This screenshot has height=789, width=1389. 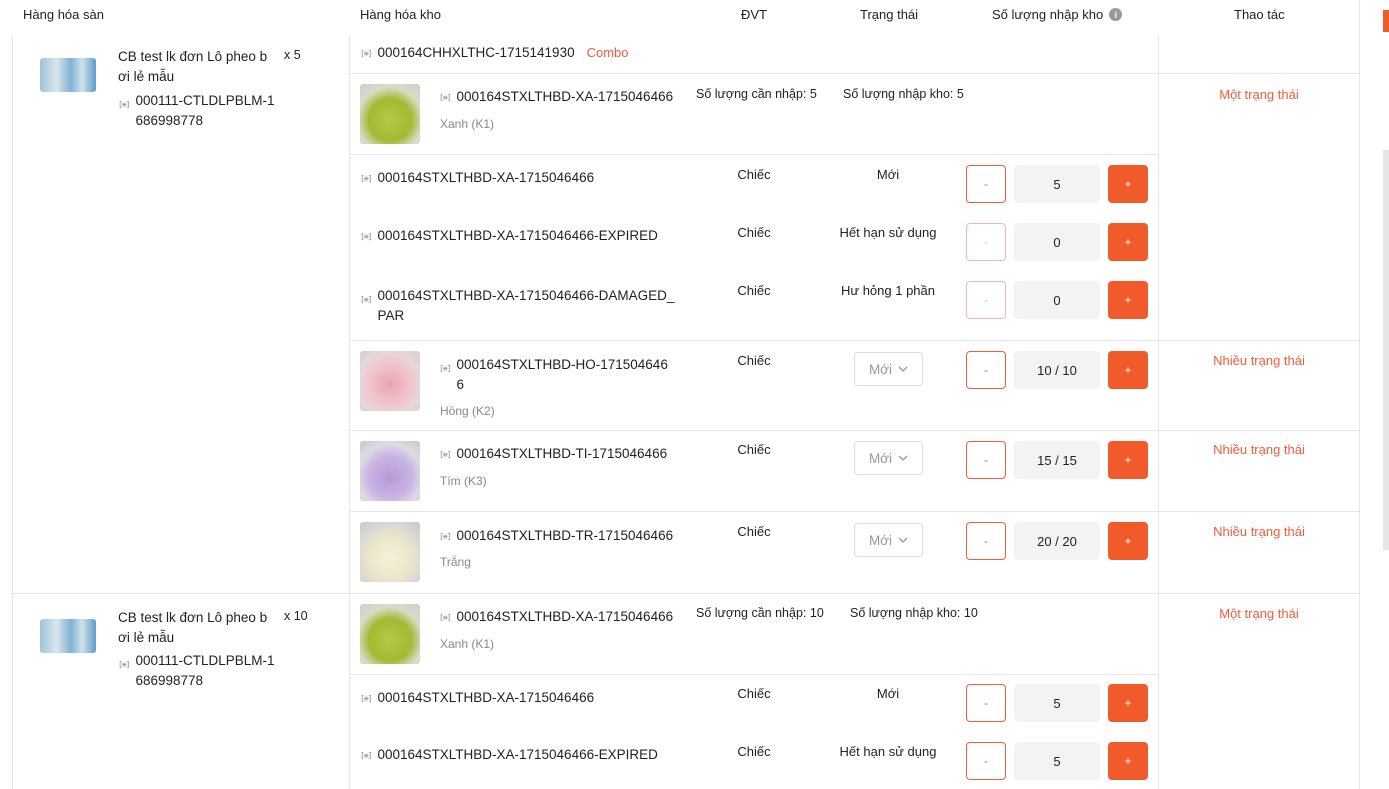 What do you see at coordinates (1048, 14) in the screenshot?
I see `col-header-qty-label: Số lượng nhập kho` at bounding box center [1048, 14].